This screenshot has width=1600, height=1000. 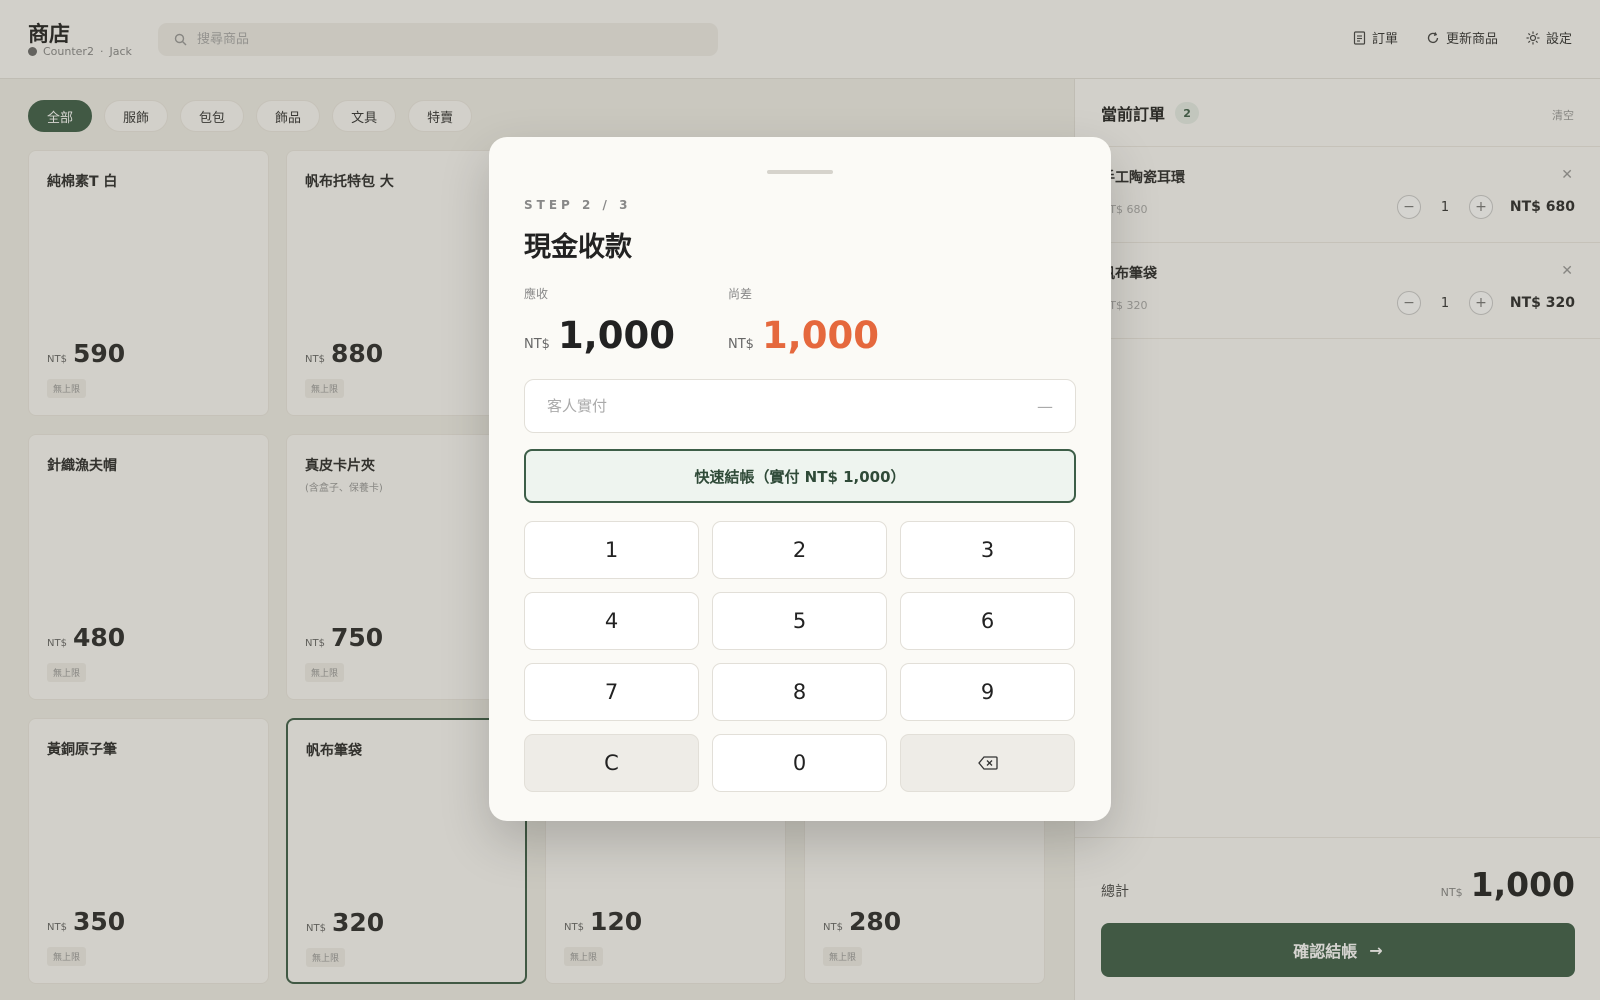 I want to click on due-block: 尚差 NT$ 1,000, so click(x=803, y=321).